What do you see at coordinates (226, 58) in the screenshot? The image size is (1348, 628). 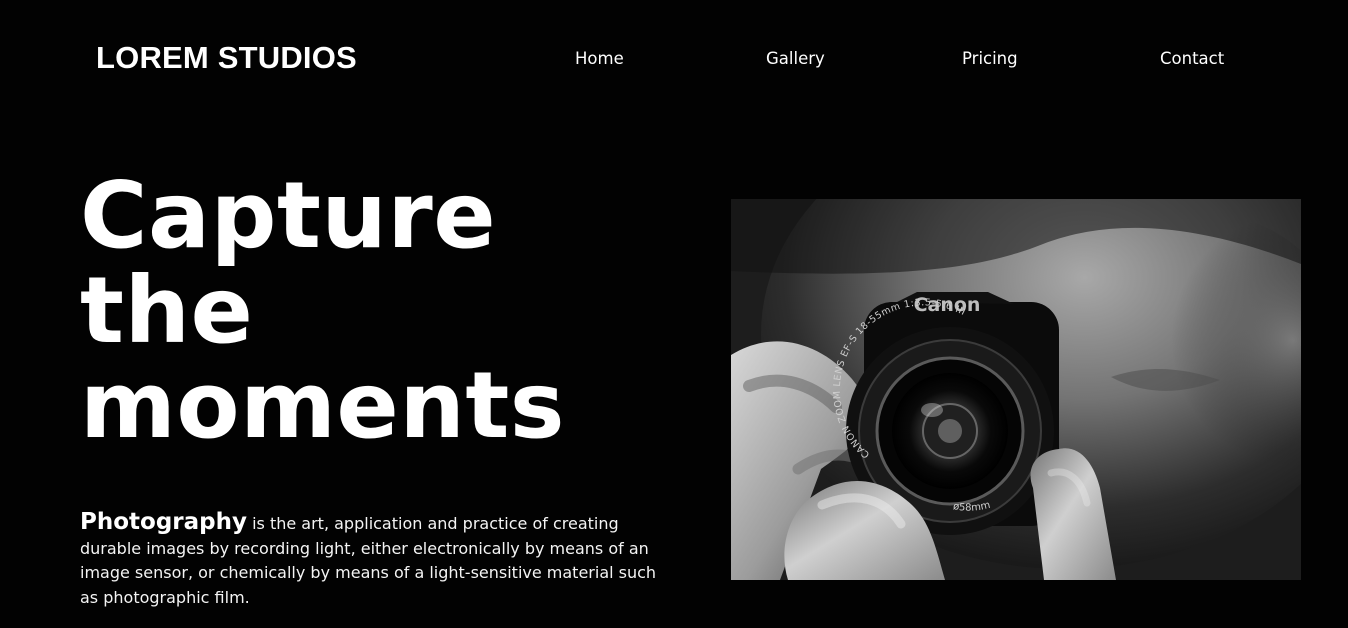 I see `site-logo: LOREM STUDIOS` at bounding box center [226, 58].